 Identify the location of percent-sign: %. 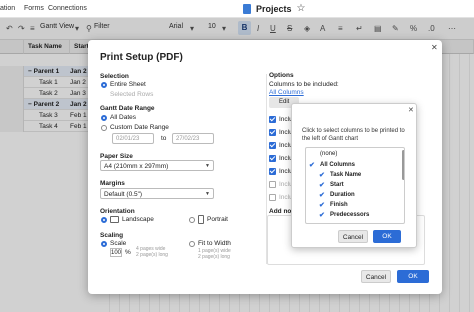
(128, 252).